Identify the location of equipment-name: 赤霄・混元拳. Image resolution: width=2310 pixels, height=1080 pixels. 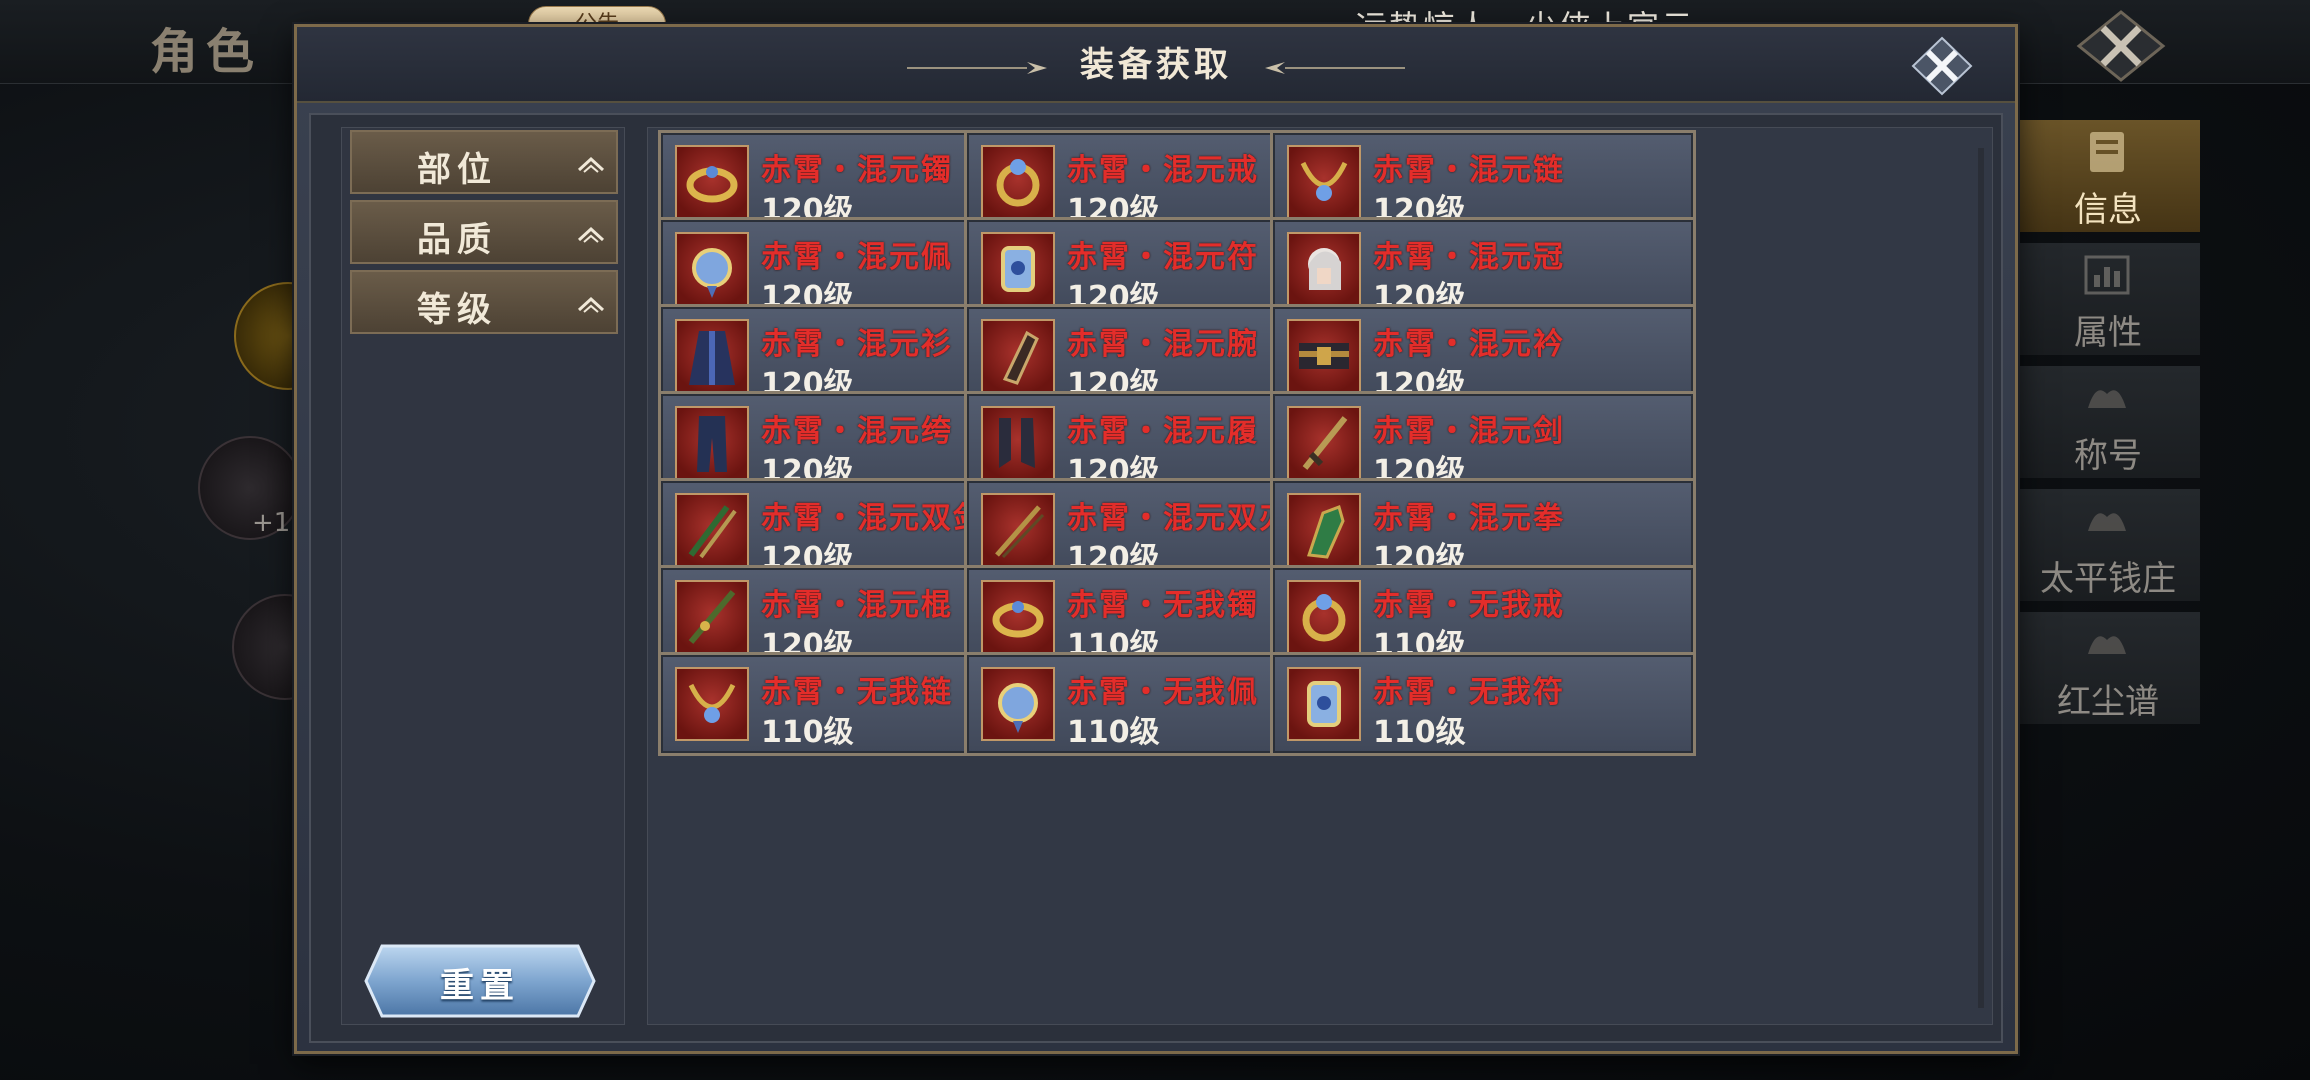
(1469, 518).